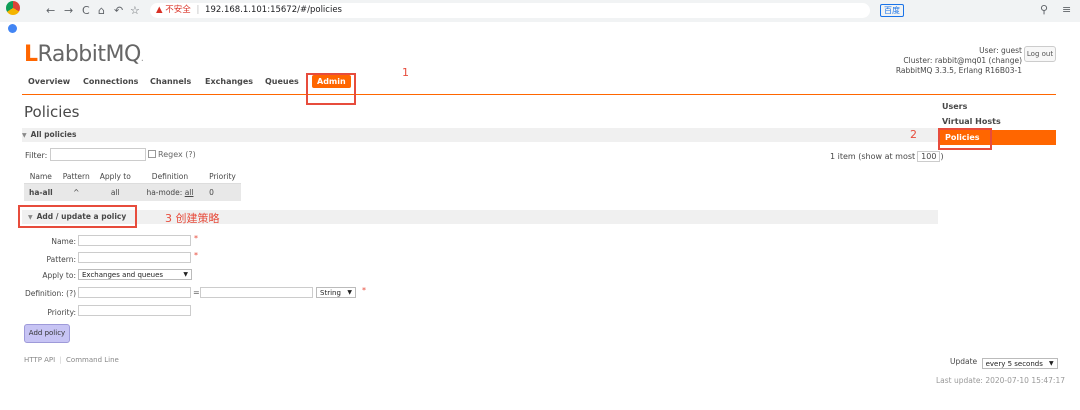 The image size is (1080, 410). Describe the element at coordinates (77, 216) in the screenshot. I see `annotation-box-add-policy` at that location.